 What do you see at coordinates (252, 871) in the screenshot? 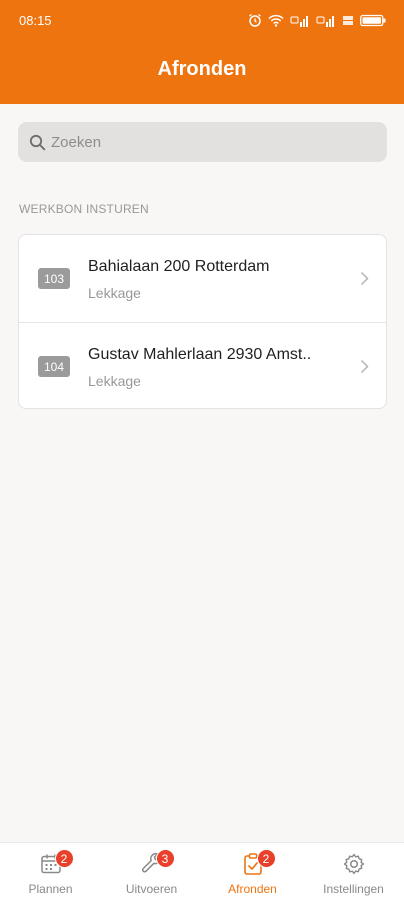
I see `tab-afronden: 2 Afronden` at bounding box center [252, 871].